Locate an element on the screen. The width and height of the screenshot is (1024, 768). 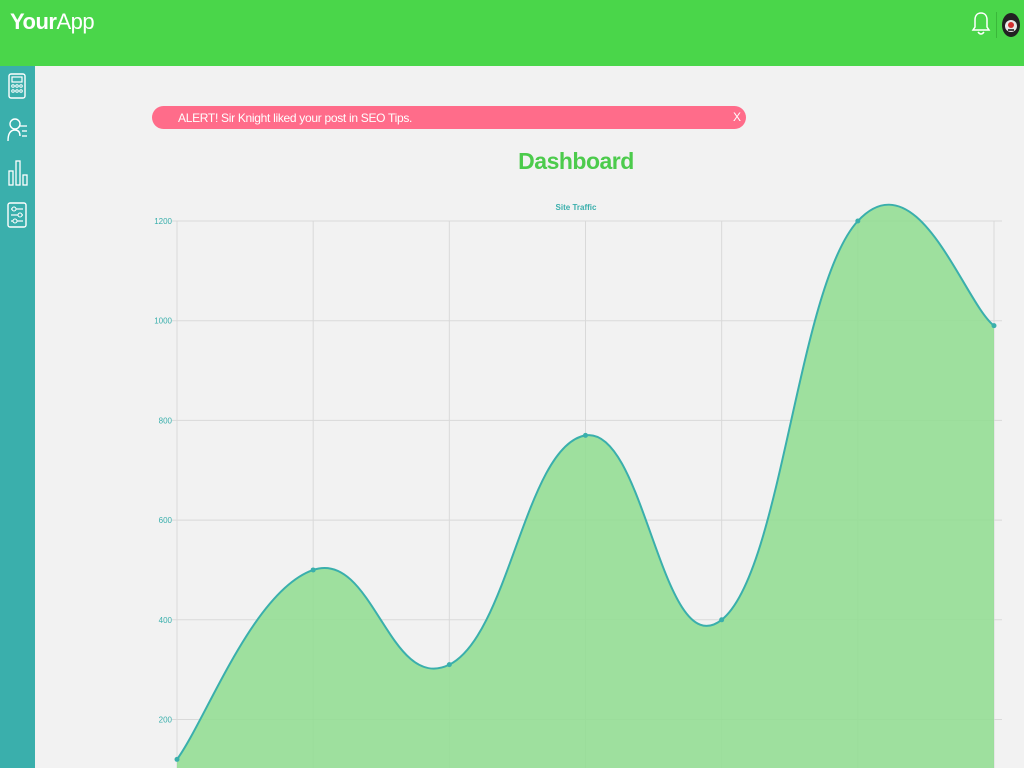
app-logo: YourApp is located at coordinates (52, 22).